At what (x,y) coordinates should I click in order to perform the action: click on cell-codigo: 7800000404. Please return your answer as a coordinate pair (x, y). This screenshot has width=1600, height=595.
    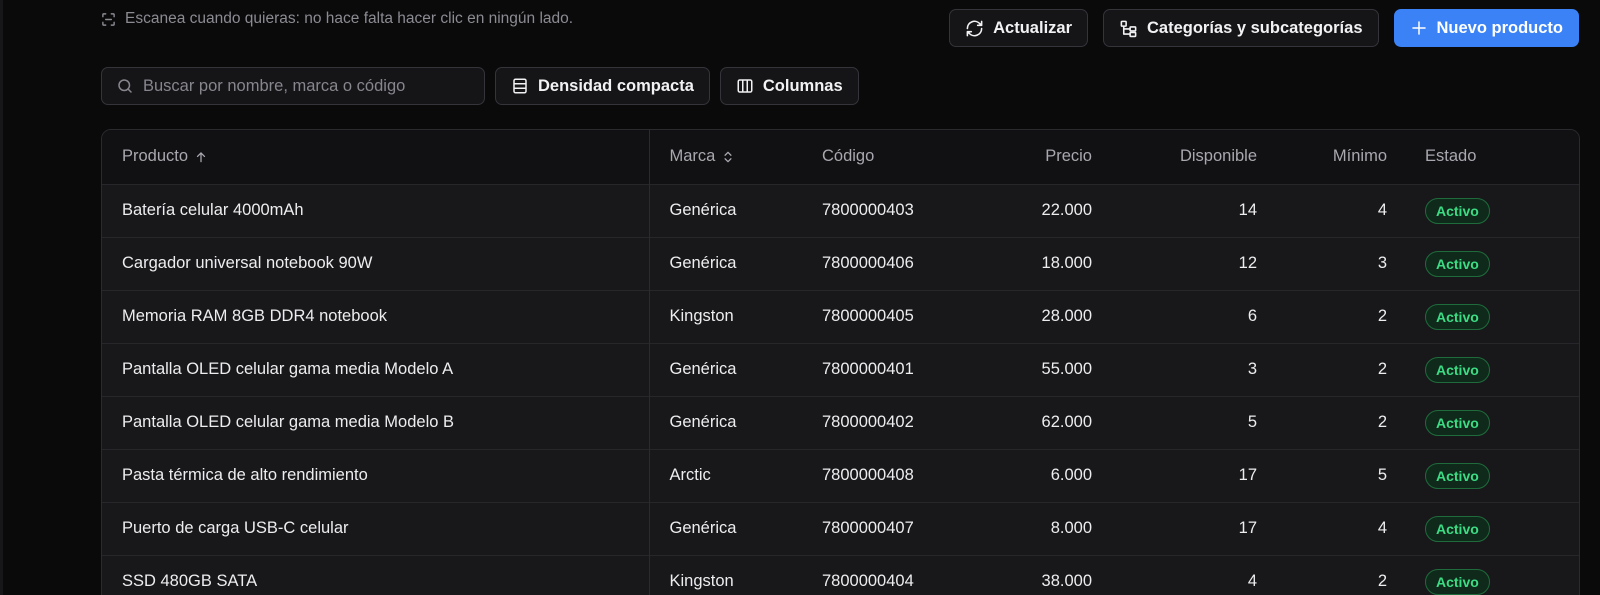
    Looking at the image, I should click on (868, 581).